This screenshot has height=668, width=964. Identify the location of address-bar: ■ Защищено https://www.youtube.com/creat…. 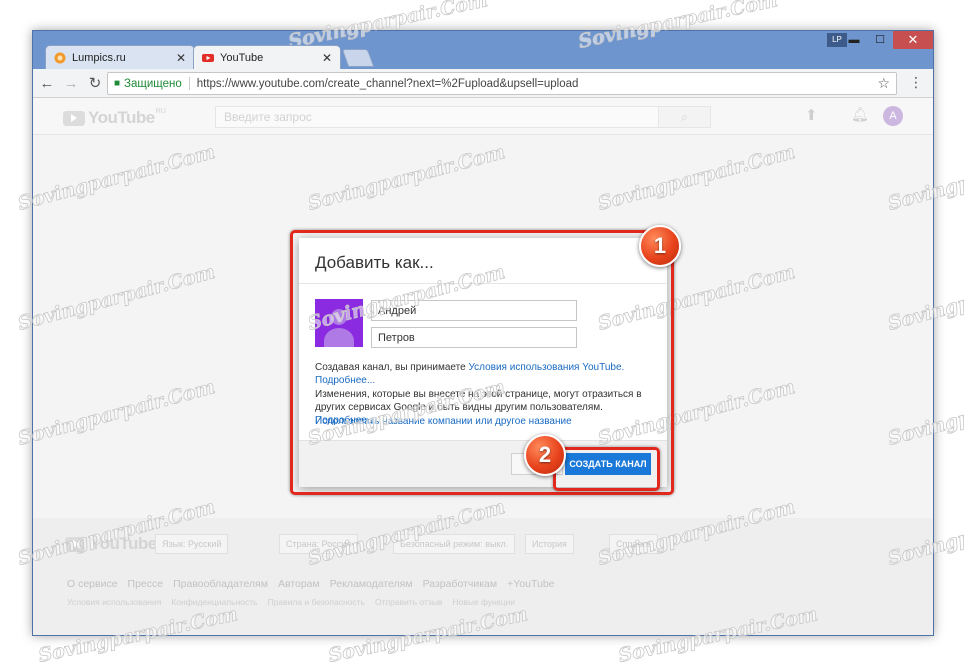
(502, 83).